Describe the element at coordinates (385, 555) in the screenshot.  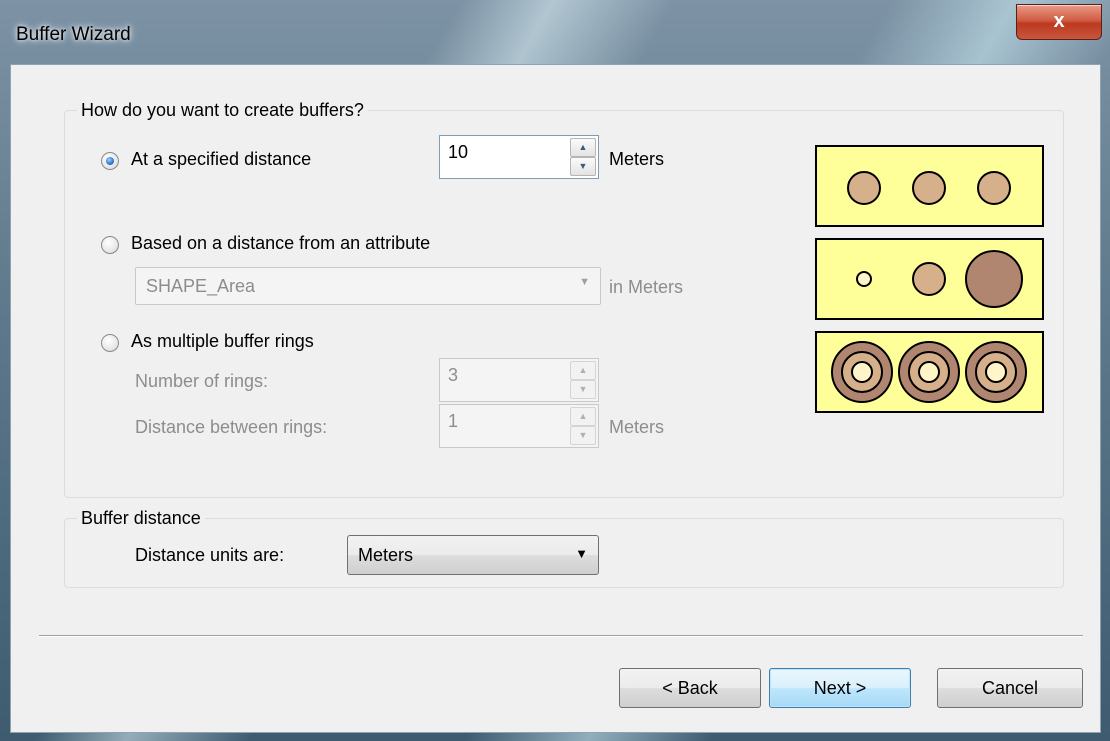
I see `distance-units-value: Meters` at that location.